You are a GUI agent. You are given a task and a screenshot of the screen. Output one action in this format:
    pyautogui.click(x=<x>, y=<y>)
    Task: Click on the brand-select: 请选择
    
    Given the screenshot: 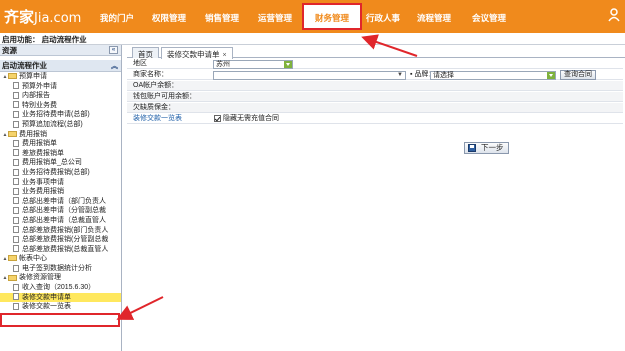 What is the action you would take?
    pyautogui.click(x=493, y=75)
    